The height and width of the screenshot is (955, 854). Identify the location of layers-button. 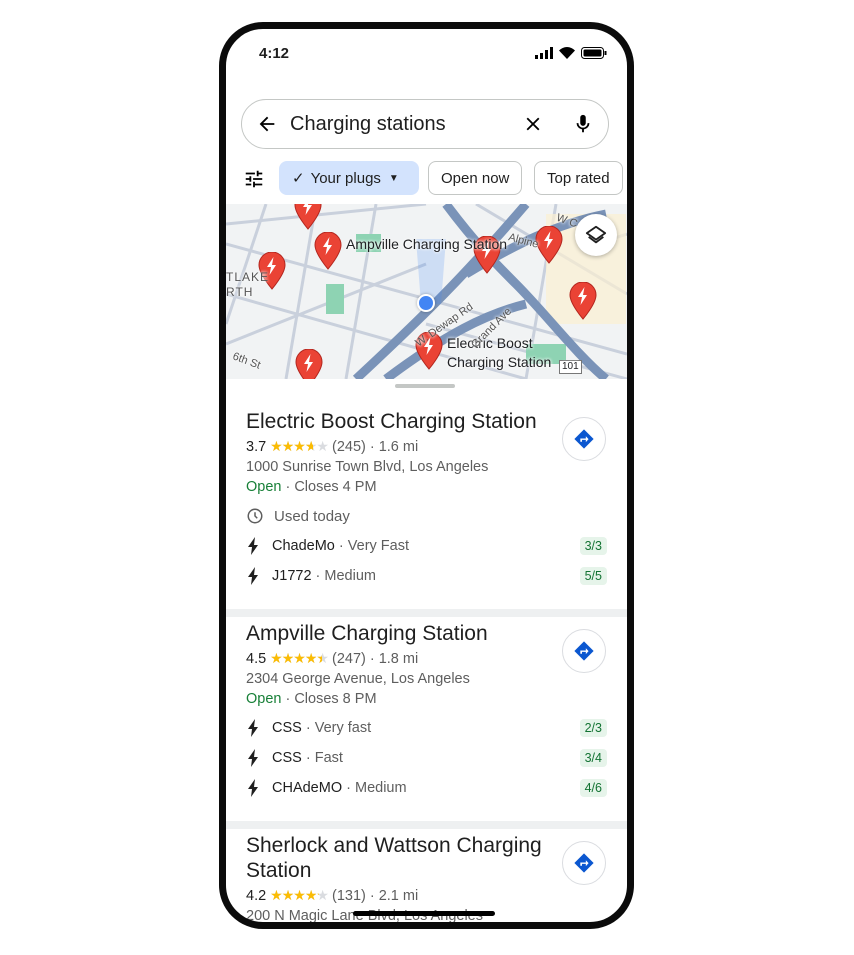
(596, 235).